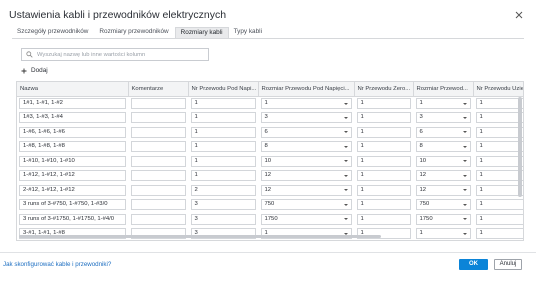 This screenshot has width=536, height=286. What do you see at coordinates (520, 147) in the screenshot?
I see `vertical-scrollbar` at bounding box center [520, 147].